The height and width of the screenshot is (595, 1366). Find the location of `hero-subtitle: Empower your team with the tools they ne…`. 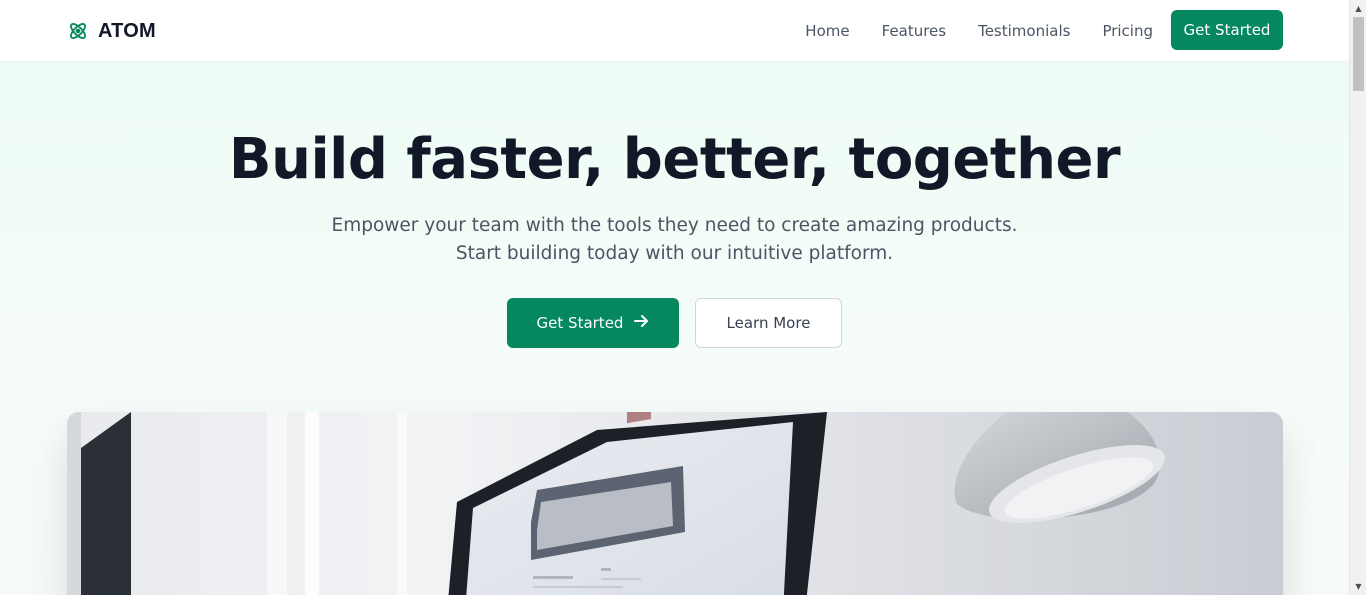

hero-subtitle: Empower your team with the tools they ne… is located at coordinates (674, 240).